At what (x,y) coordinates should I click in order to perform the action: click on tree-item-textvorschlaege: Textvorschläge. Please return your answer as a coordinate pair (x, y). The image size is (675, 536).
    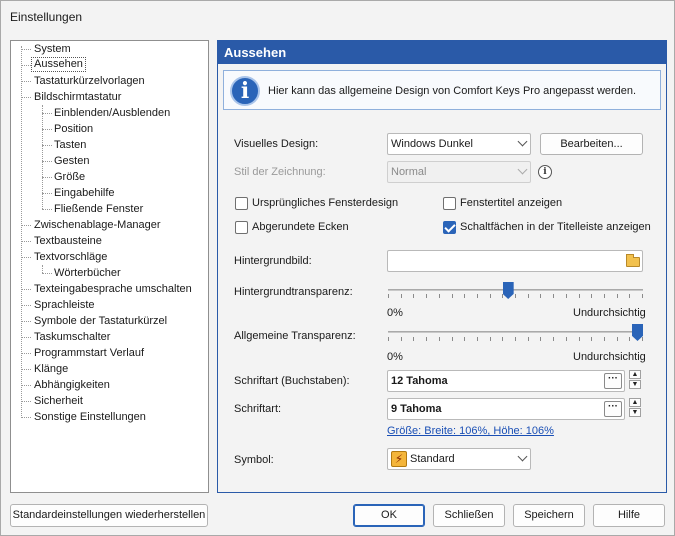
    Looking at the image, I should click on (70, 257).